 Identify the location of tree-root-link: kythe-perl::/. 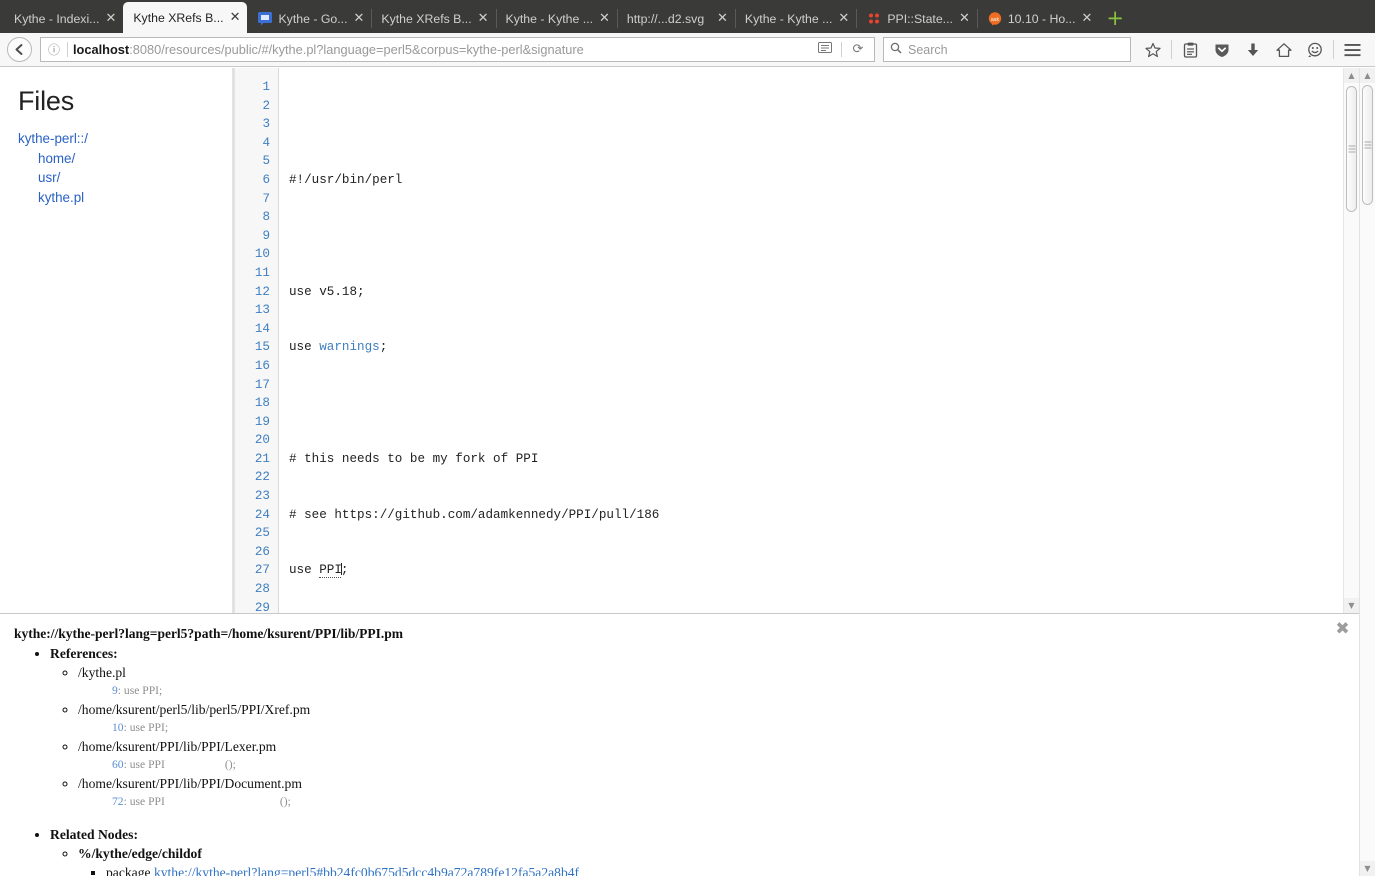
(53, 138).